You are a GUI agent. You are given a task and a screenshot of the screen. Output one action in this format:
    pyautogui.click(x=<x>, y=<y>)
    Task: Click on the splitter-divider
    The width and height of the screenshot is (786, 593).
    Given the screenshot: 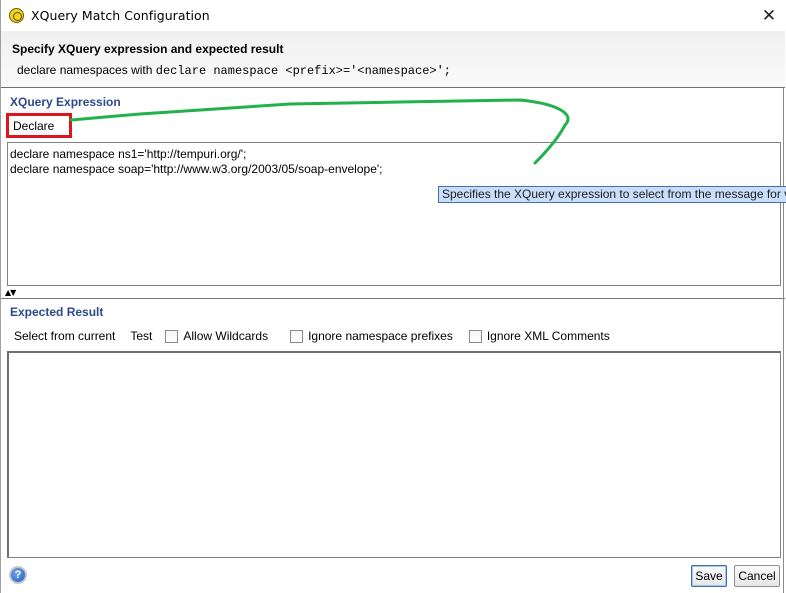 What is the action you would take?
    pyautogui.click(x=393, y=298)
    